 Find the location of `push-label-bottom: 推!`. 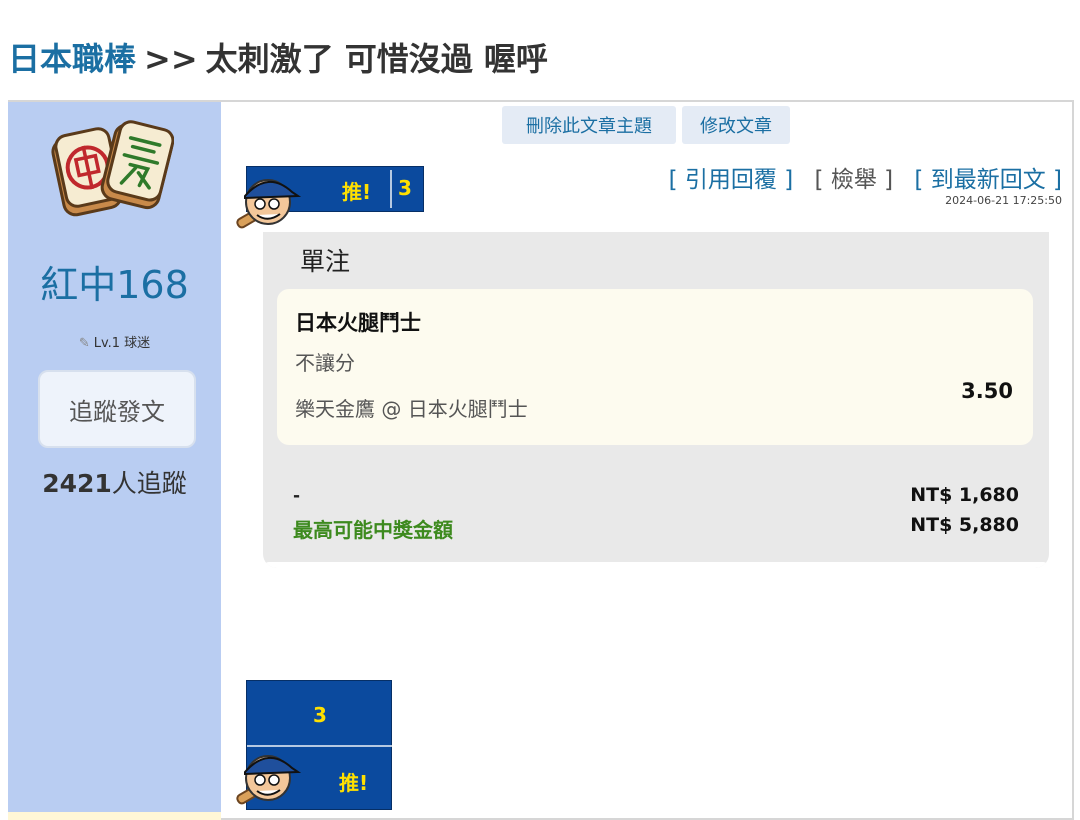

push-label-bottom: 推! is located at coordinates (354, 783).